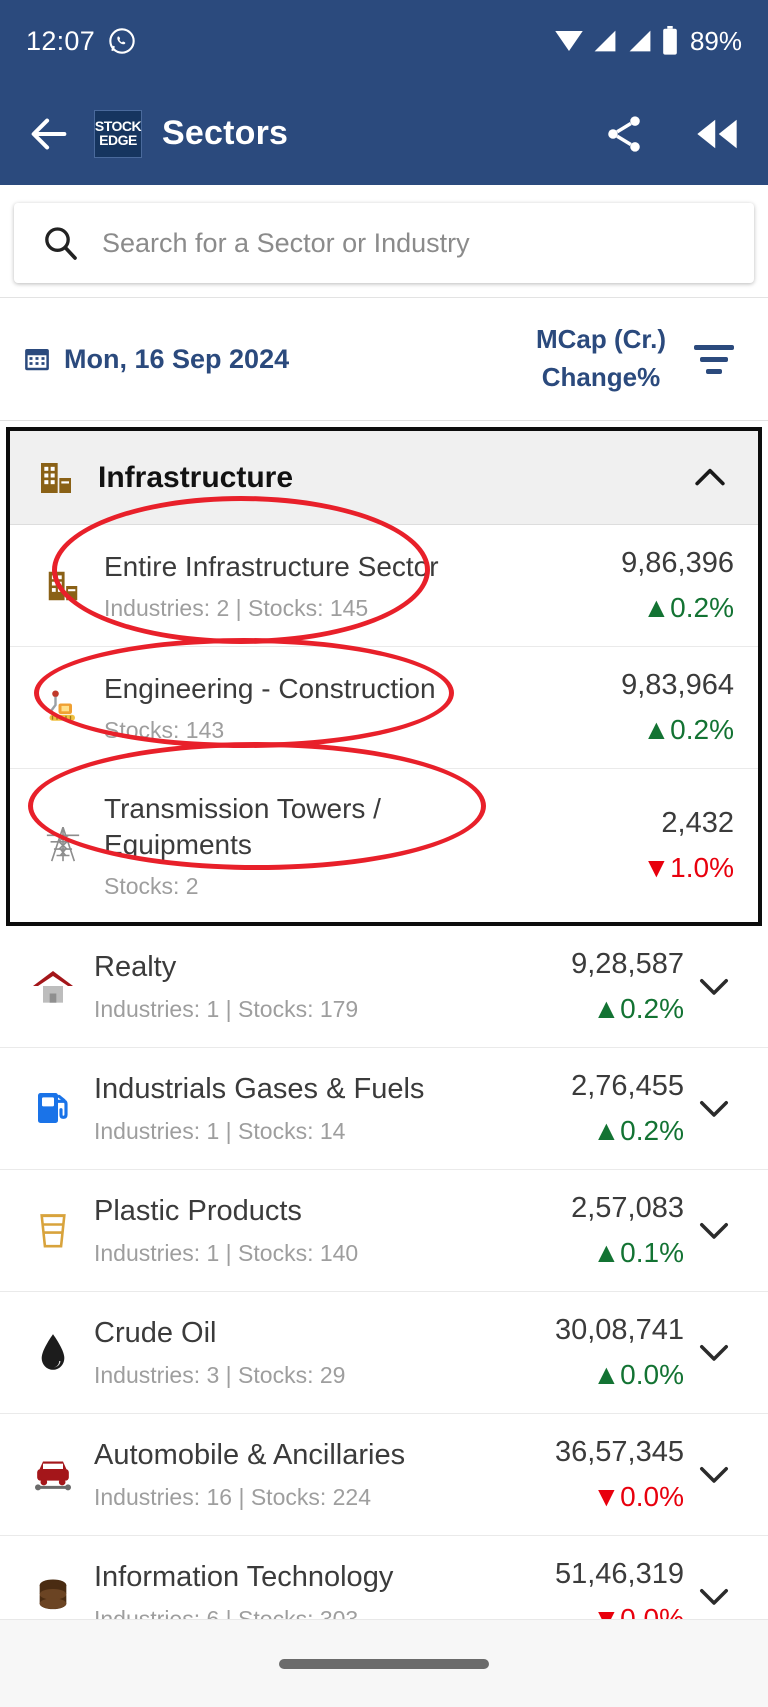  Describe the element at coordinates (225, 133) in the screenshot. I see `page-title: Sectors` at that location.